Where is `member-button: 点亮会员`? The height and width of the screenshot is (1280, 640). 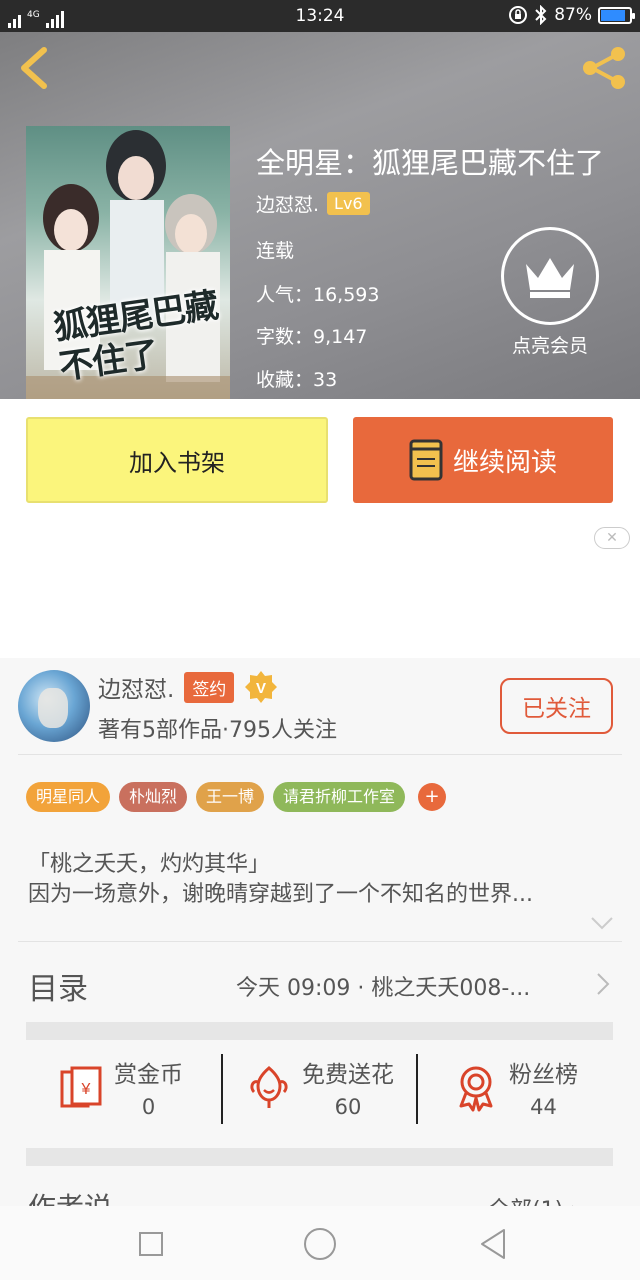
member-button: 点亮会员 is located at coordinates (550, 292).